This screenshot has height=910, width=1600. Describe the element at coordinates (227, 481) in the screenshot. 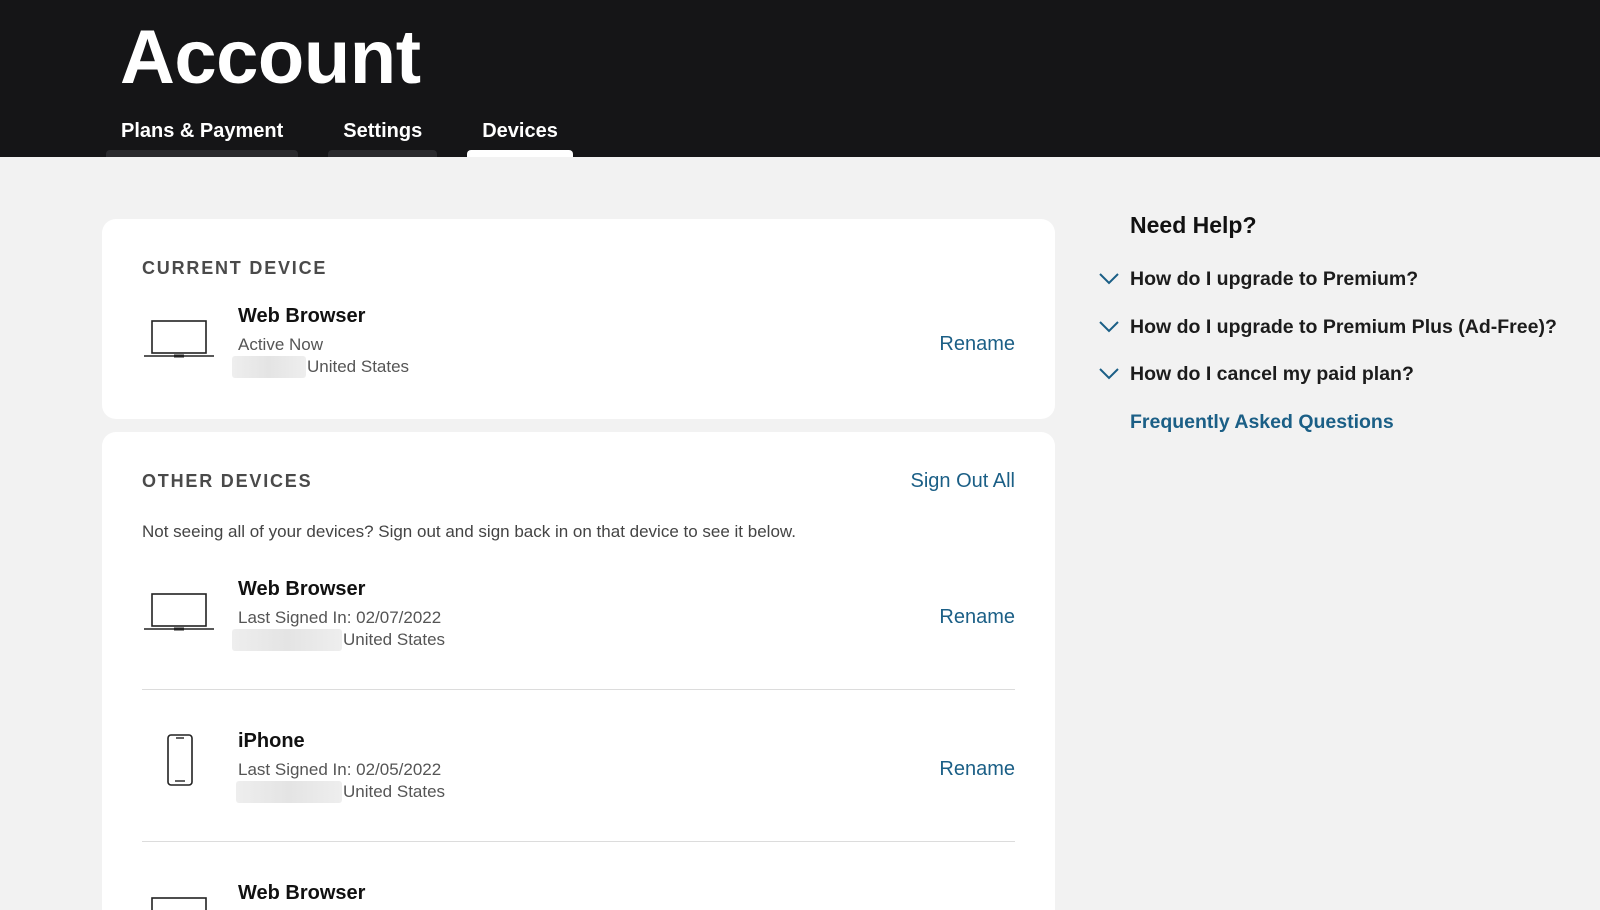

I see `other-devices-heading: OTHER DEVICES` at that location.